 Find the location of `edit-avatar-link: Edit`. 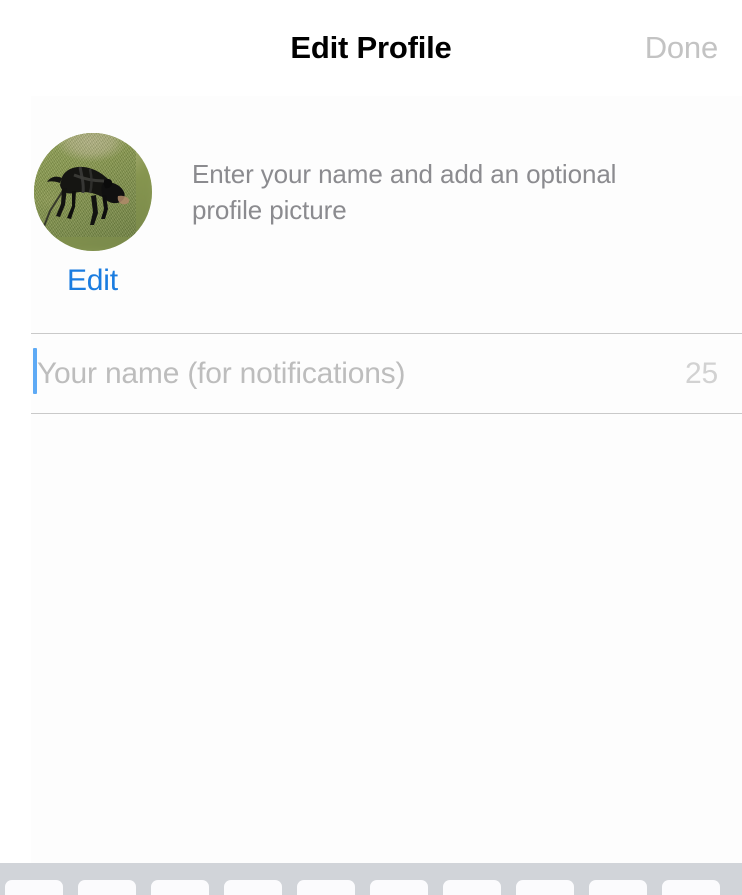

edit-avatar-link: Edit is located at coordinates (92, 281).